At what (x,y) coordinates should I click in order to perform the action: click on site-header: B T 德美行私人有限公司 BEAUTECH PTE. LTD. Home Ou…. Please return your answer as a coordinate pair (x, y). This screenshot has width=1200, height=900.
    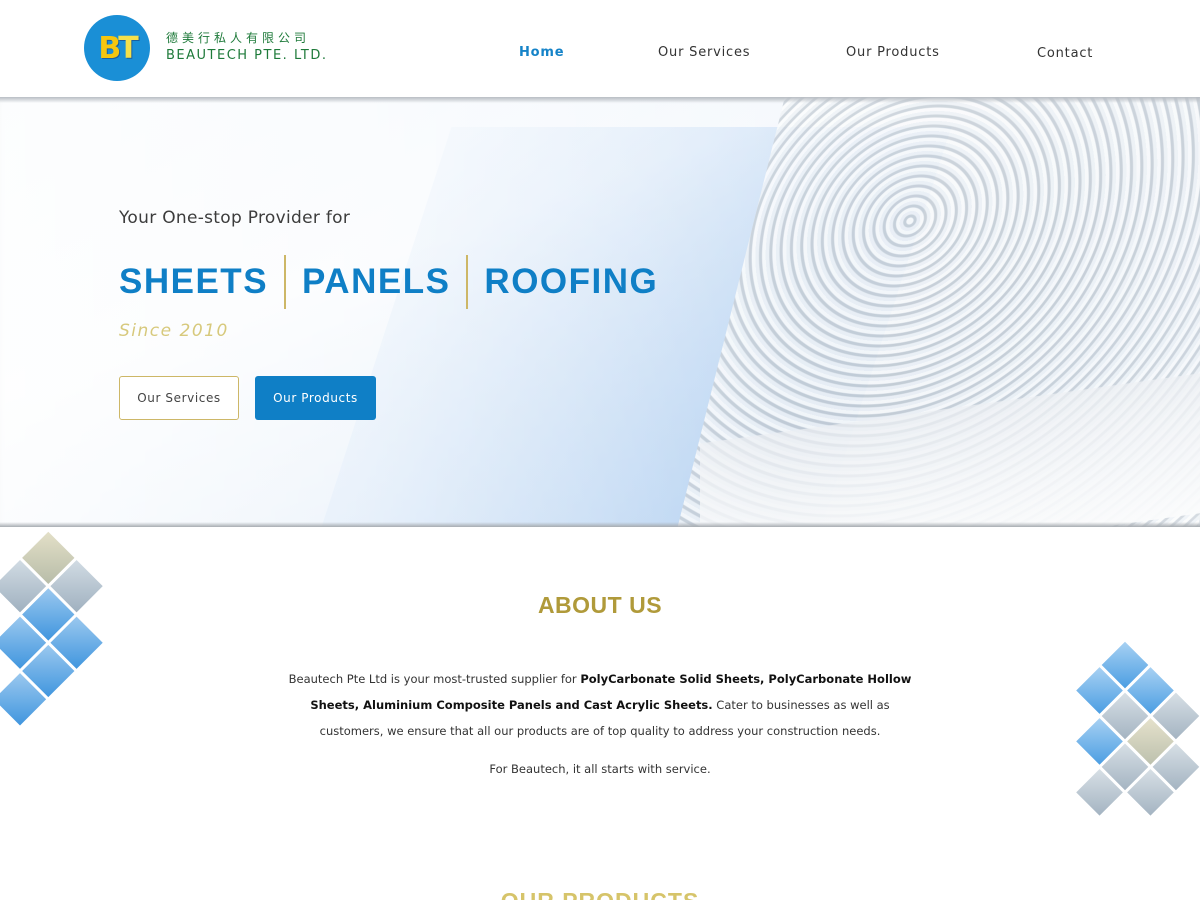
    Looking at the image, I should click on (600, 48).